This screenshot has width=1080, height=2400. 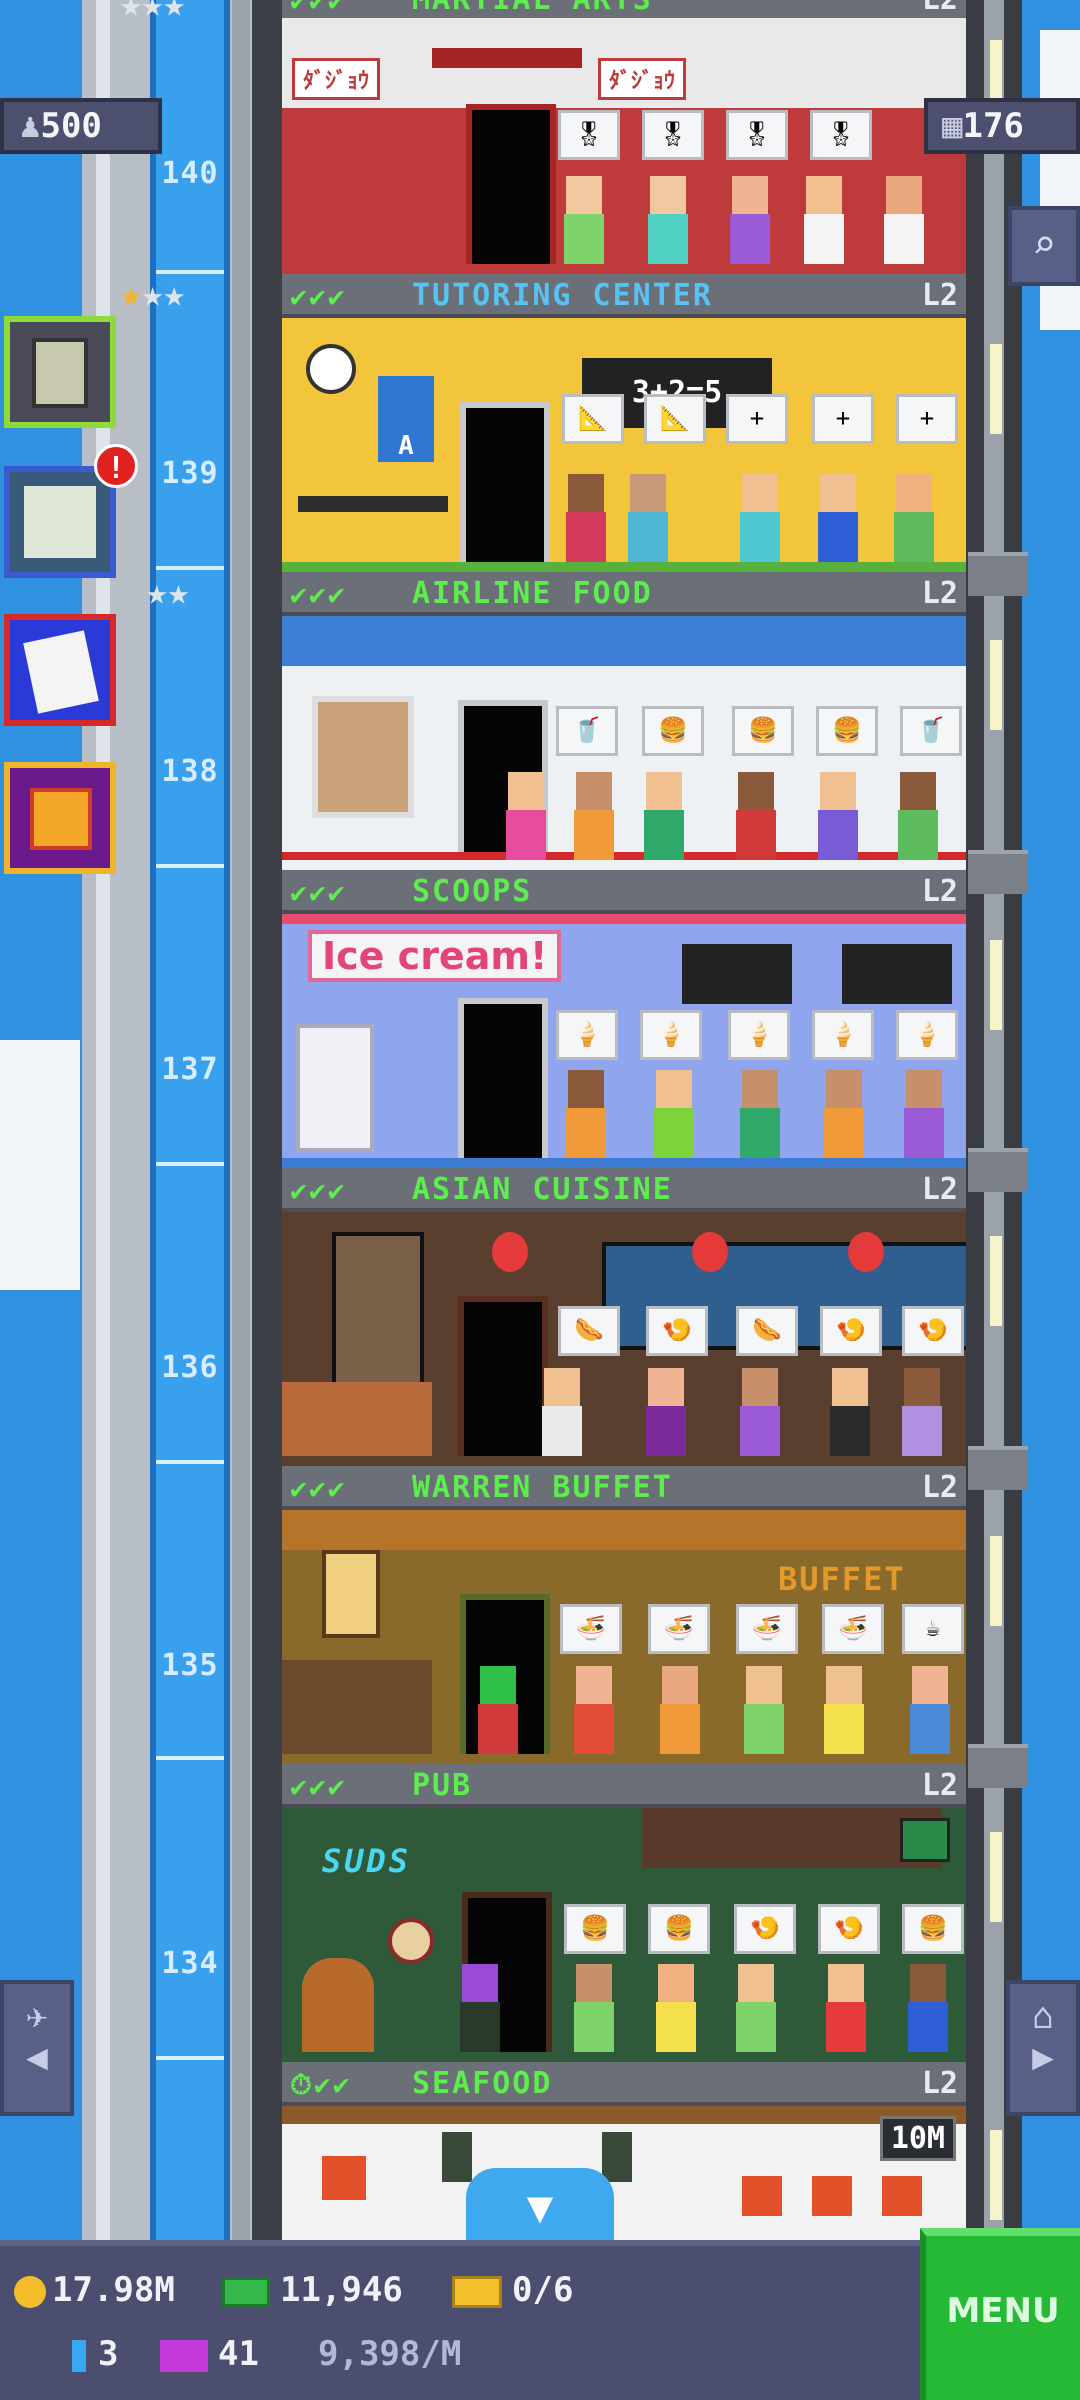 What do you see at coordinates (209, 2354) in the screenshot?
I see `vip-stat: 41` at bounding box center [209, 2354].